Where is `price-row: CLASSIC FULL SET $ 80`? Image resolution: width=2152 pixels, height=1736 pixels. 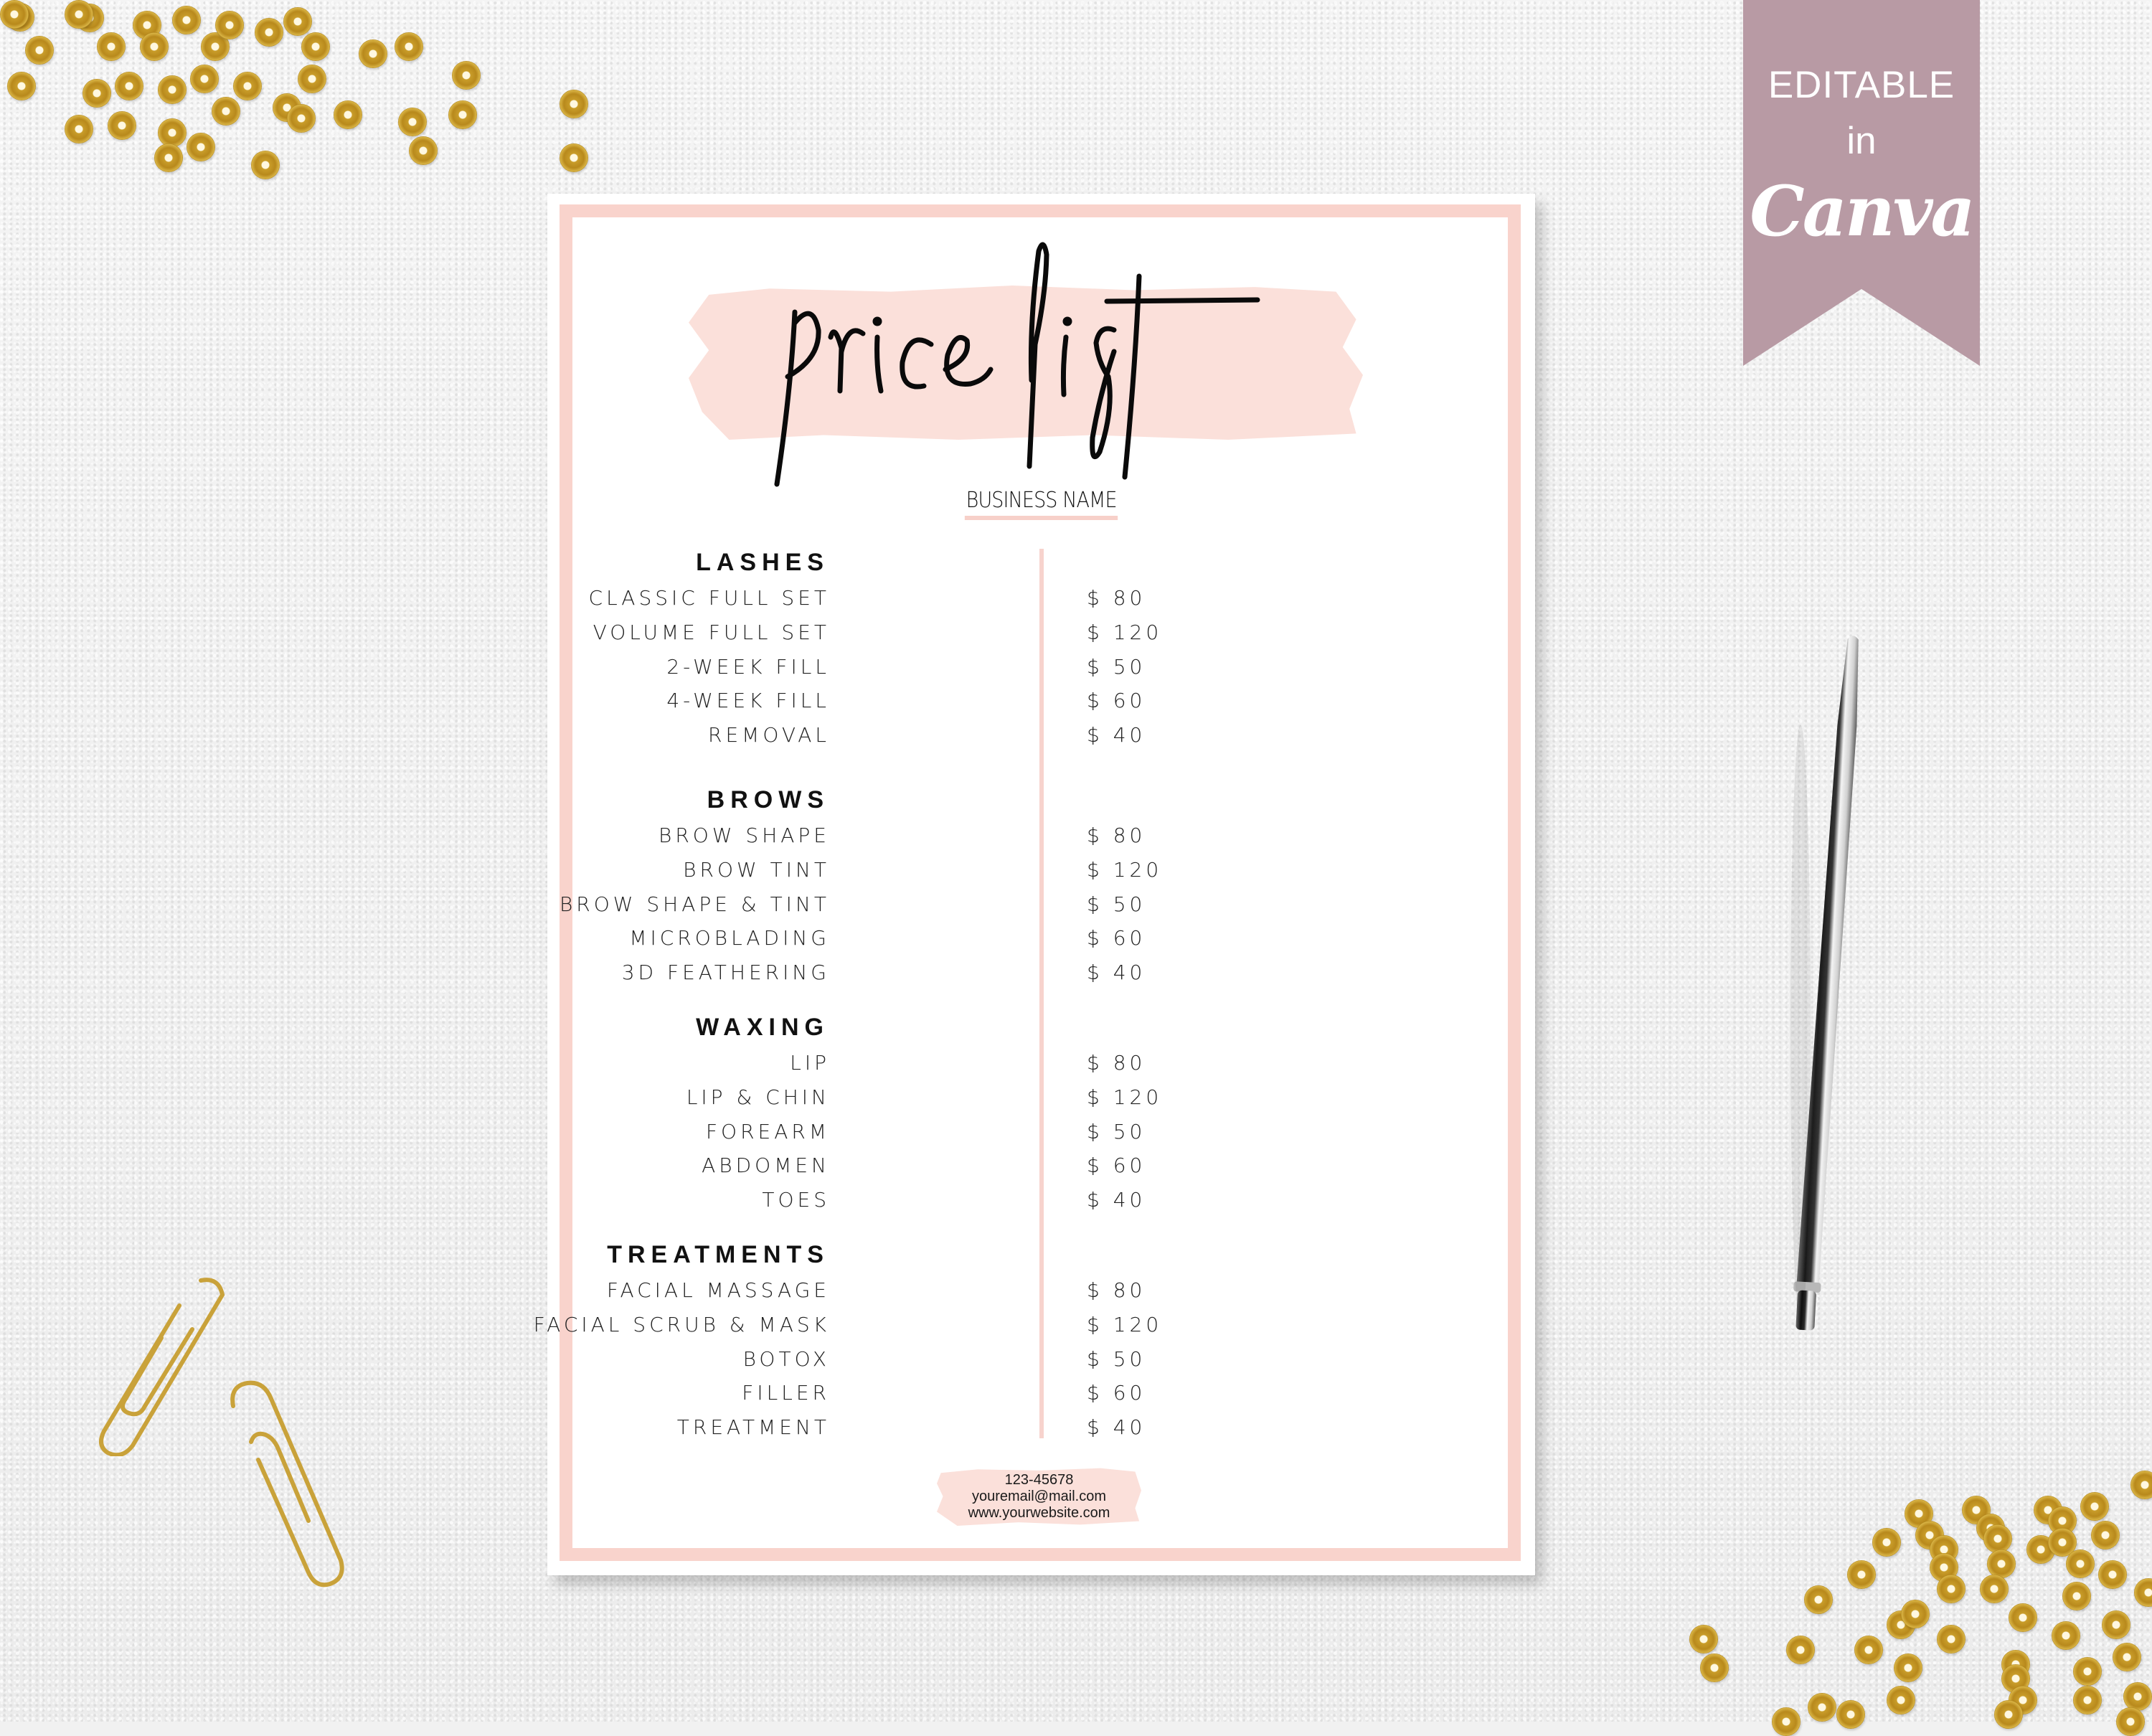 price-row: CLASSIC FULL SET $ 80 is located at coordinates (1041, 603).